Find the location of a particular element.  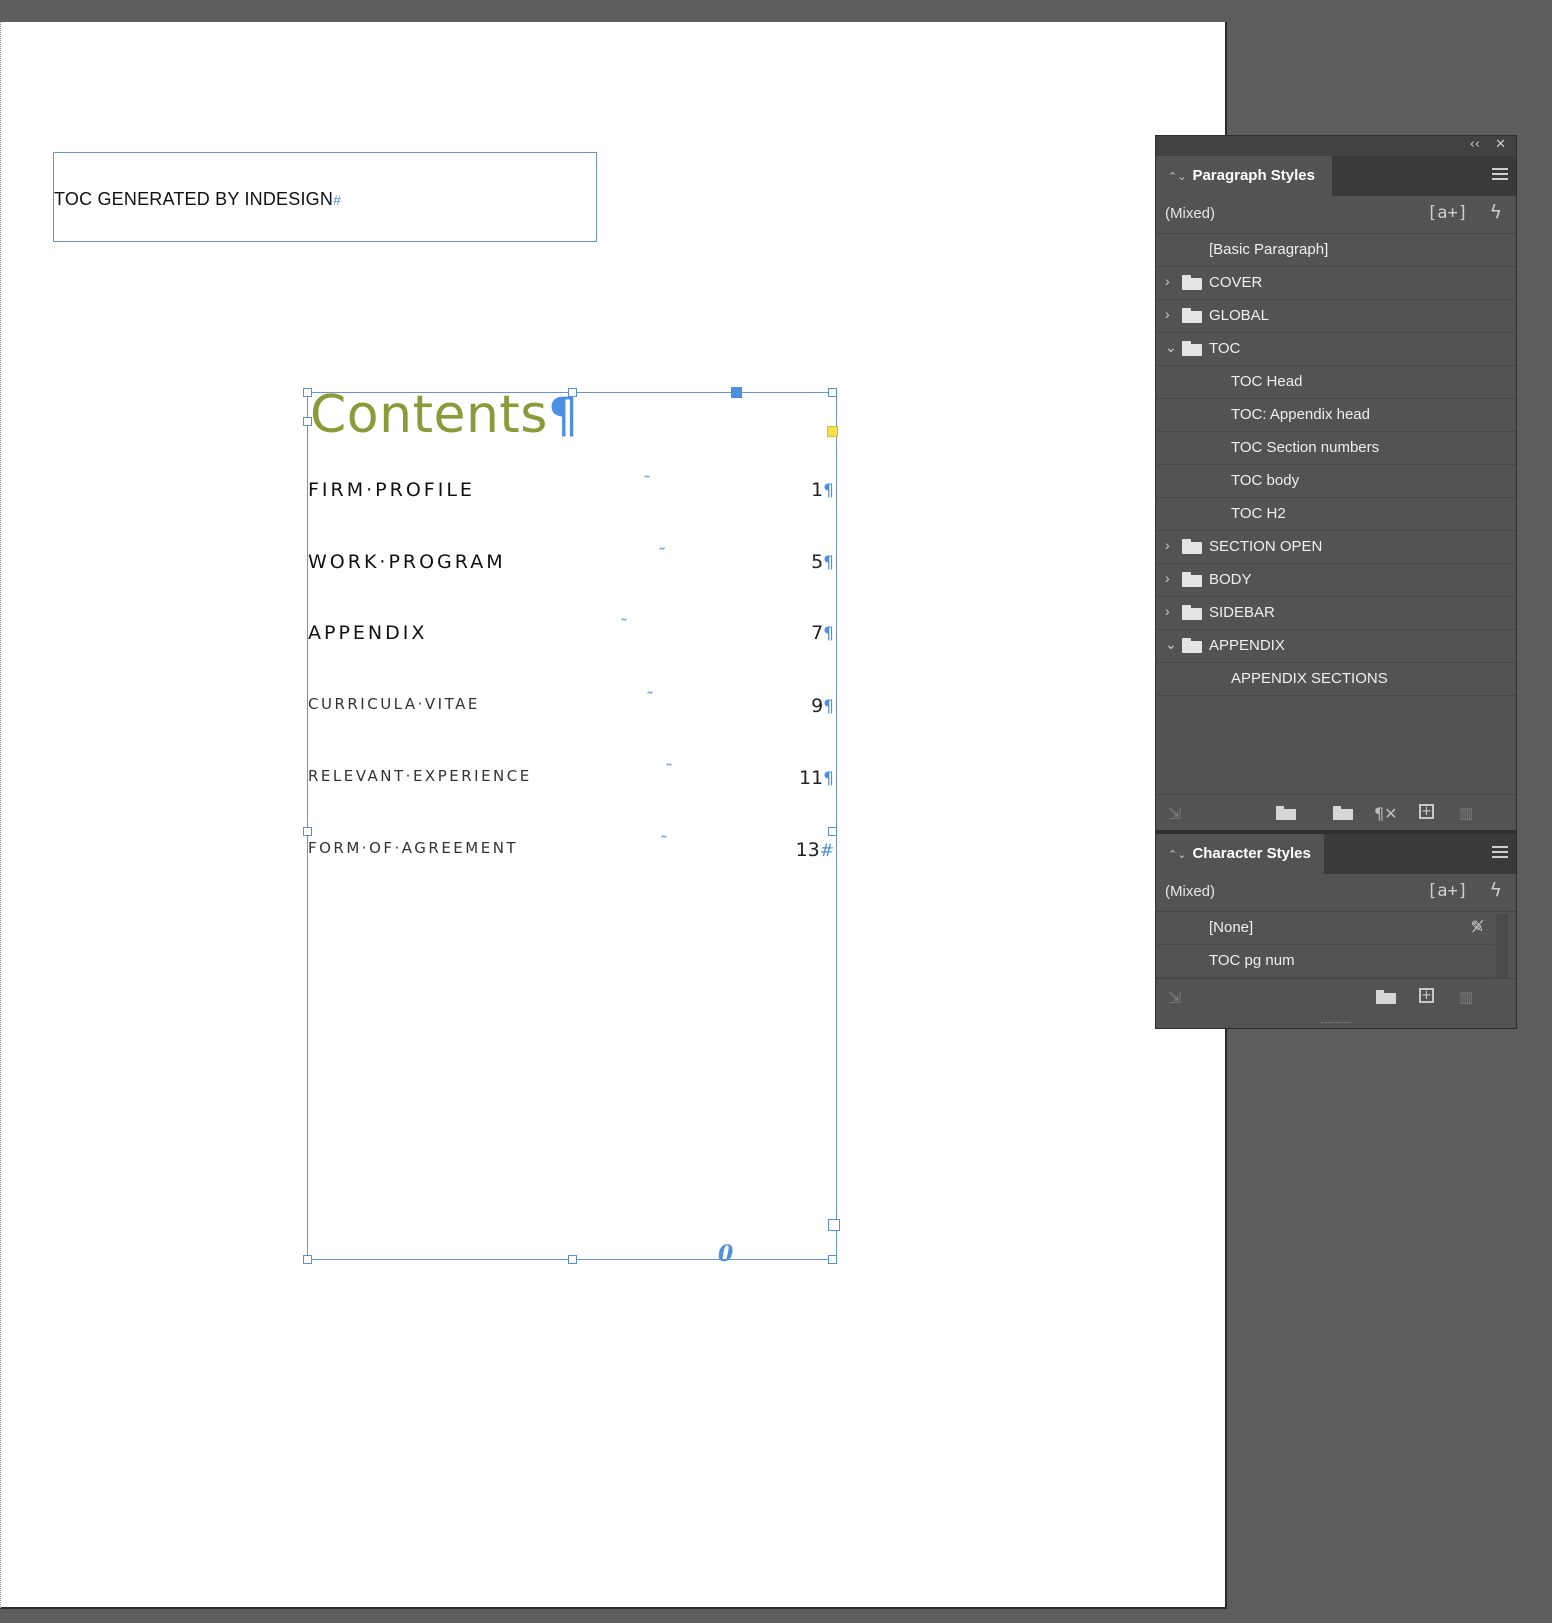

toc-entry-page-number: 9¶ is located at coordinates (822, 706).